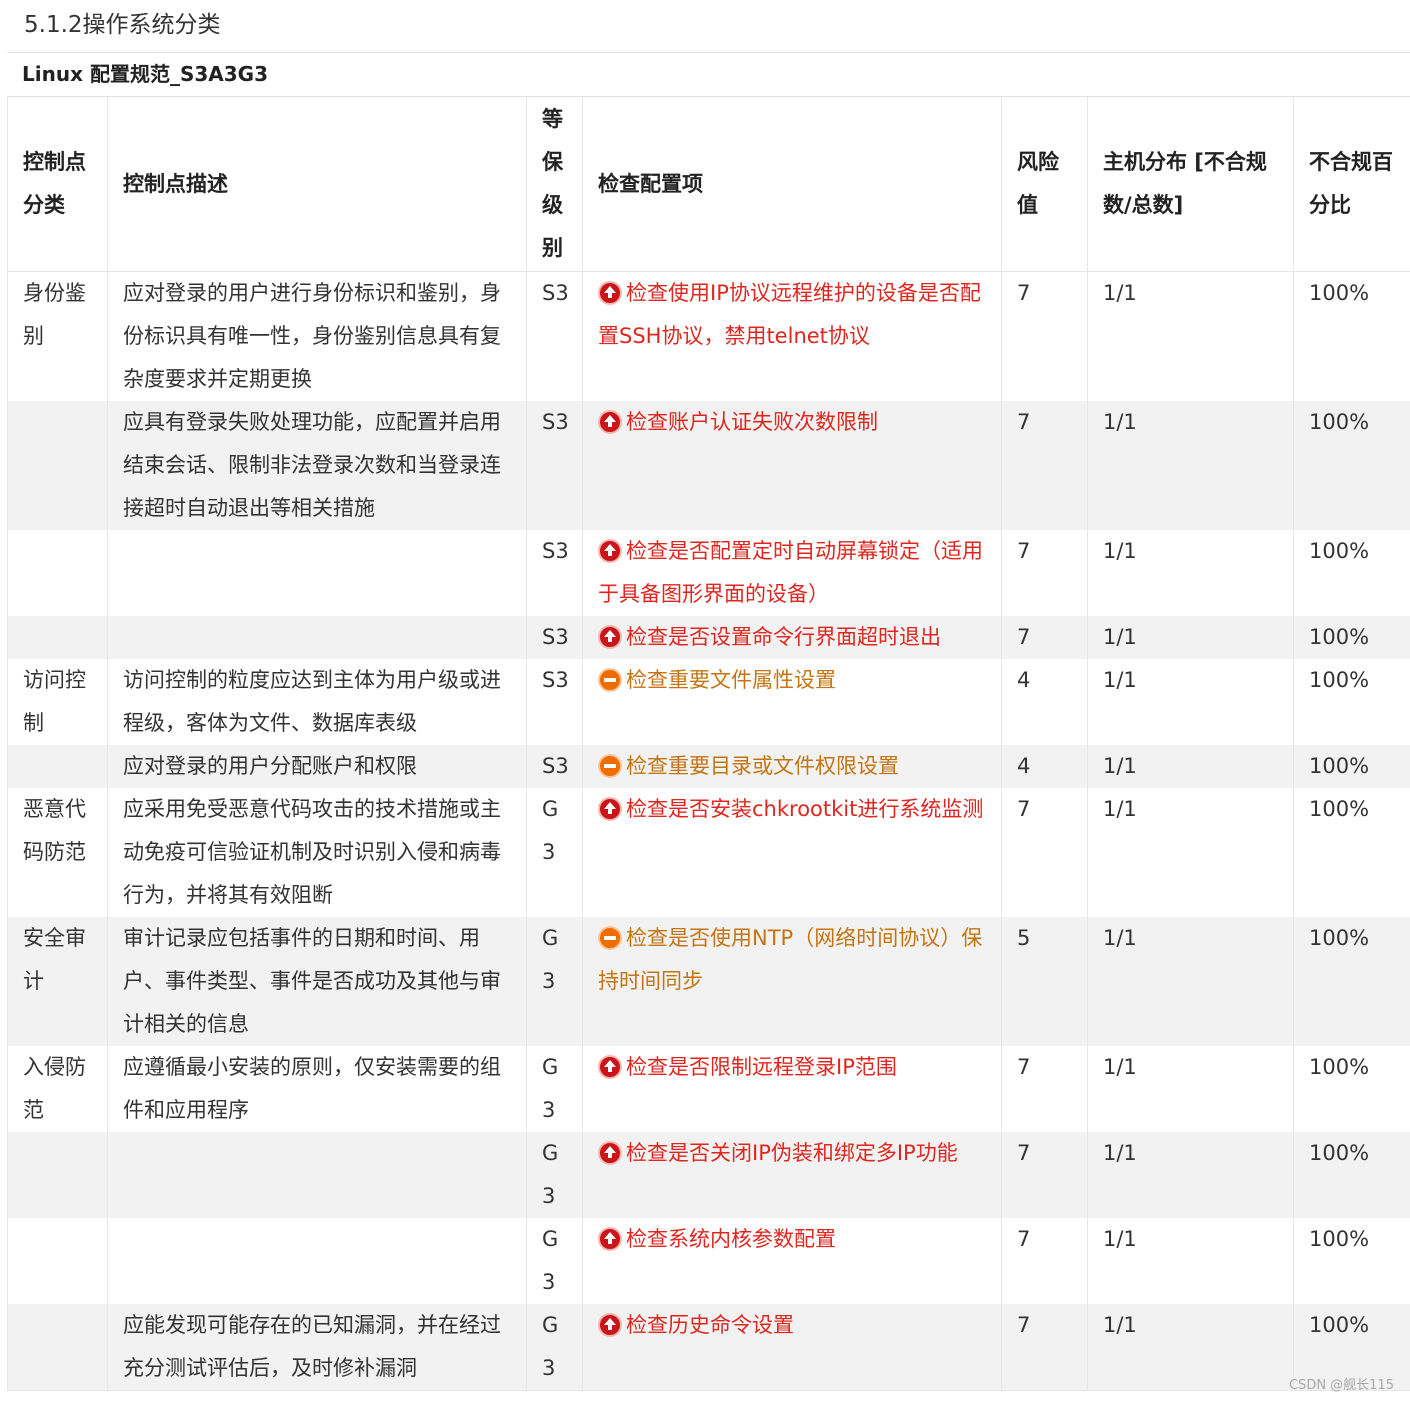 The image size is (1410, 1401). Describe the element at coordinates (792, 1153) in the screenshot. I see `check-item-link: 检查是否关闭IP伪装和绑定多IP功能` at that location.